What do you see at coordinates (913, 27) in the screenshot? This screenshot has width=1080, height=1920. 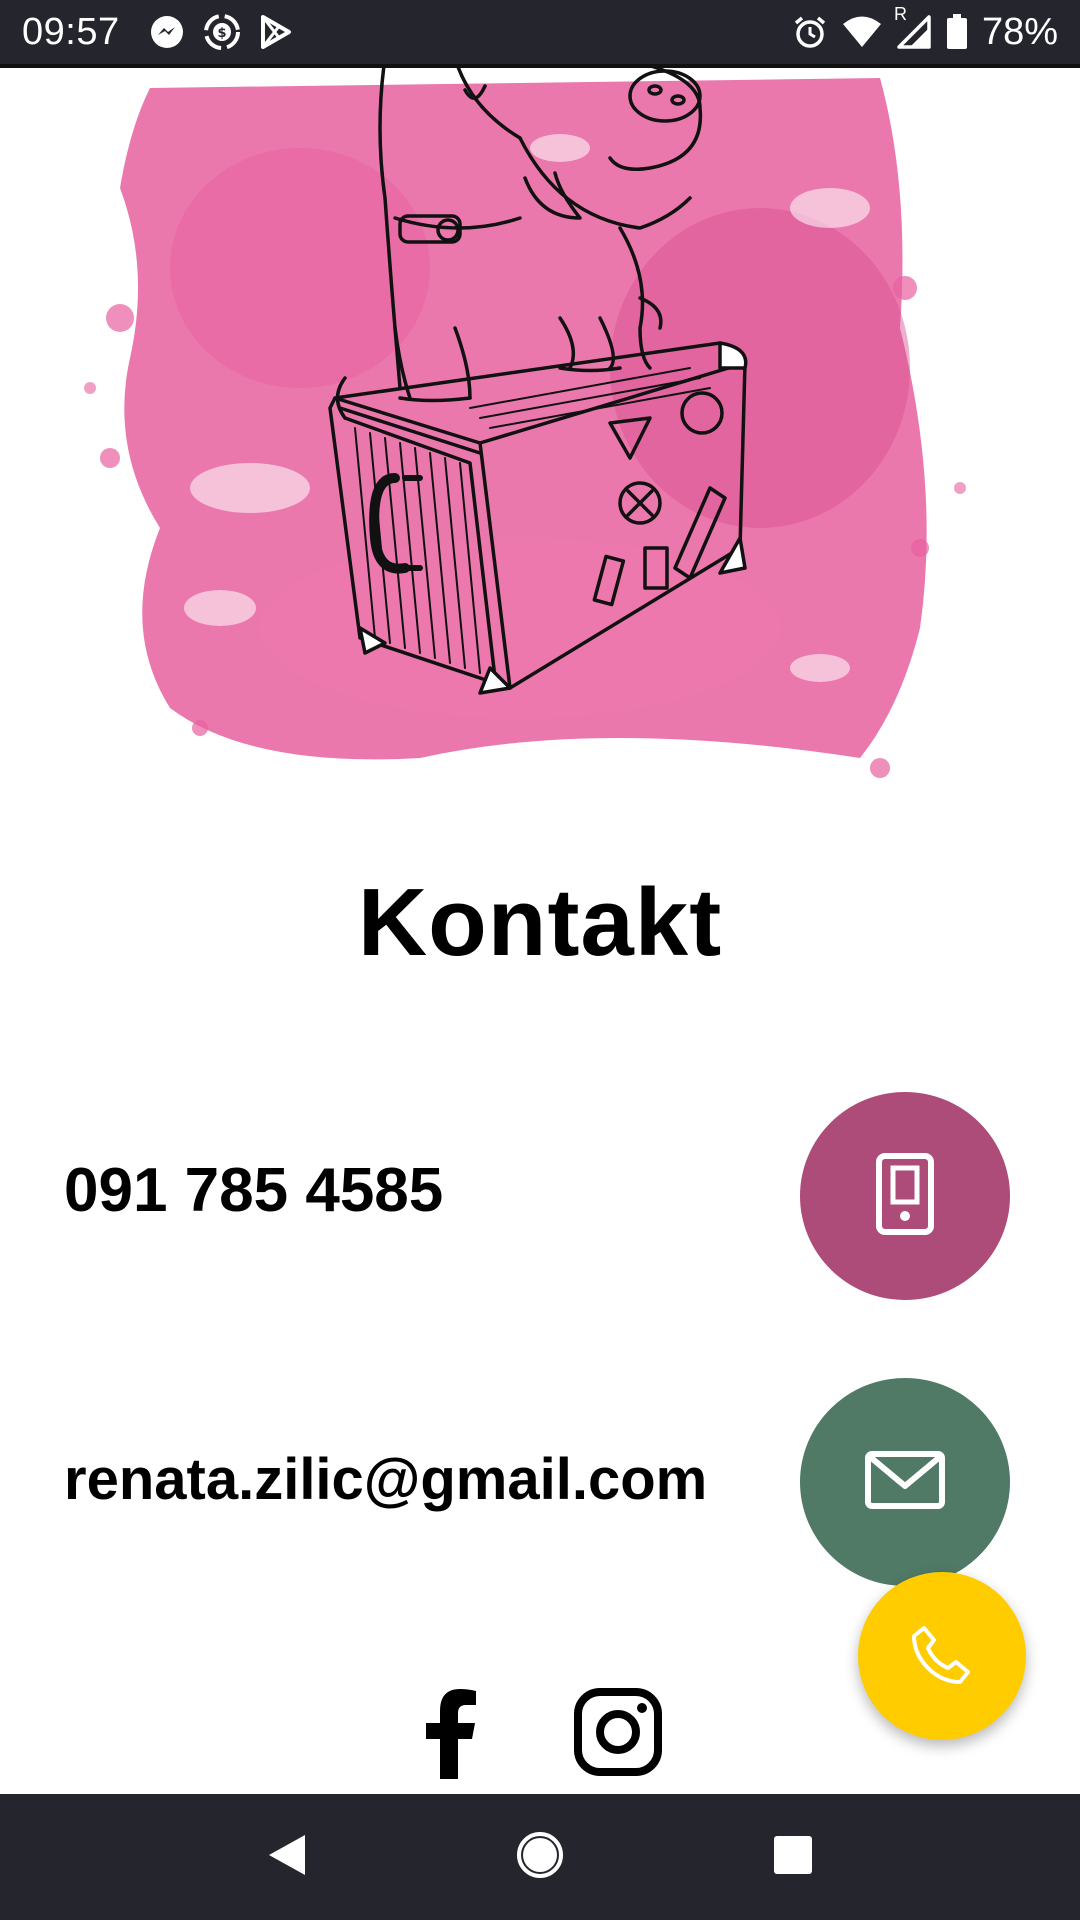 I see `signal-roaming-icon: R` at bounding box center [913, 27].